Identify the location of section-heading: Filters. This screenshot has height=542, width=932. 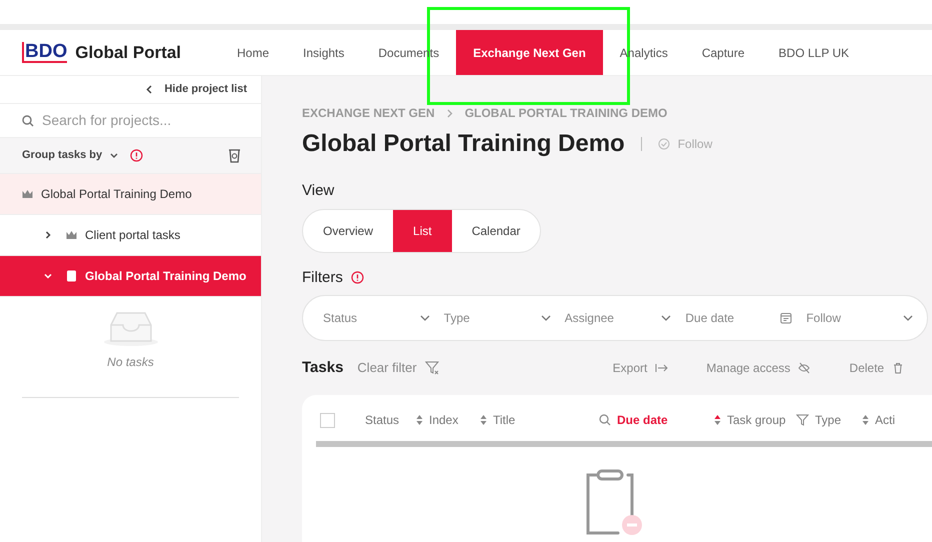
(322, 278).